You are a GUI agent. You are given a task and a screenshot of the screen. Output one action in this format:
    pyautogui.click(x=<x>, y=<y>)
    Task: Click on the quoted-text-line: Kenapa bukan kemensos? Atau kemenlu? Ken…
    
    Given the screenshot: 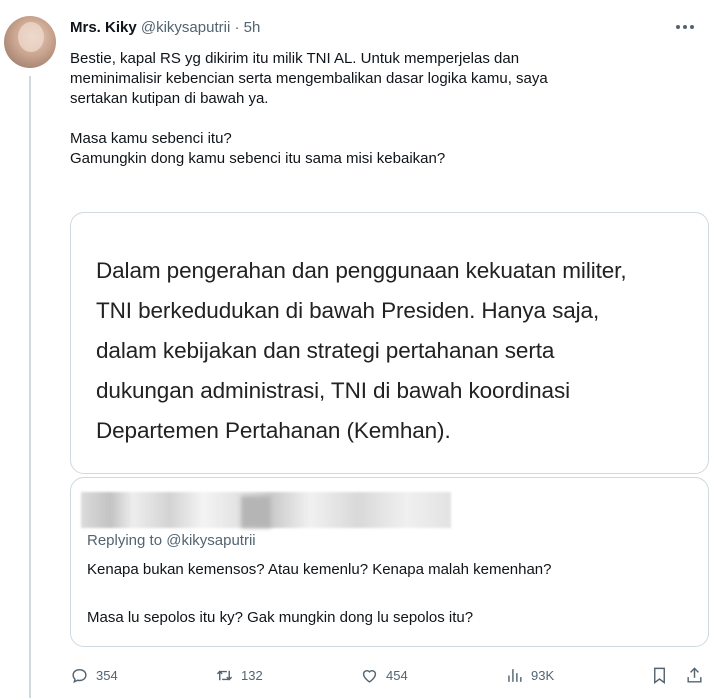 What is the action you would take?
    pyautogui.click(x=319, y=569)
    